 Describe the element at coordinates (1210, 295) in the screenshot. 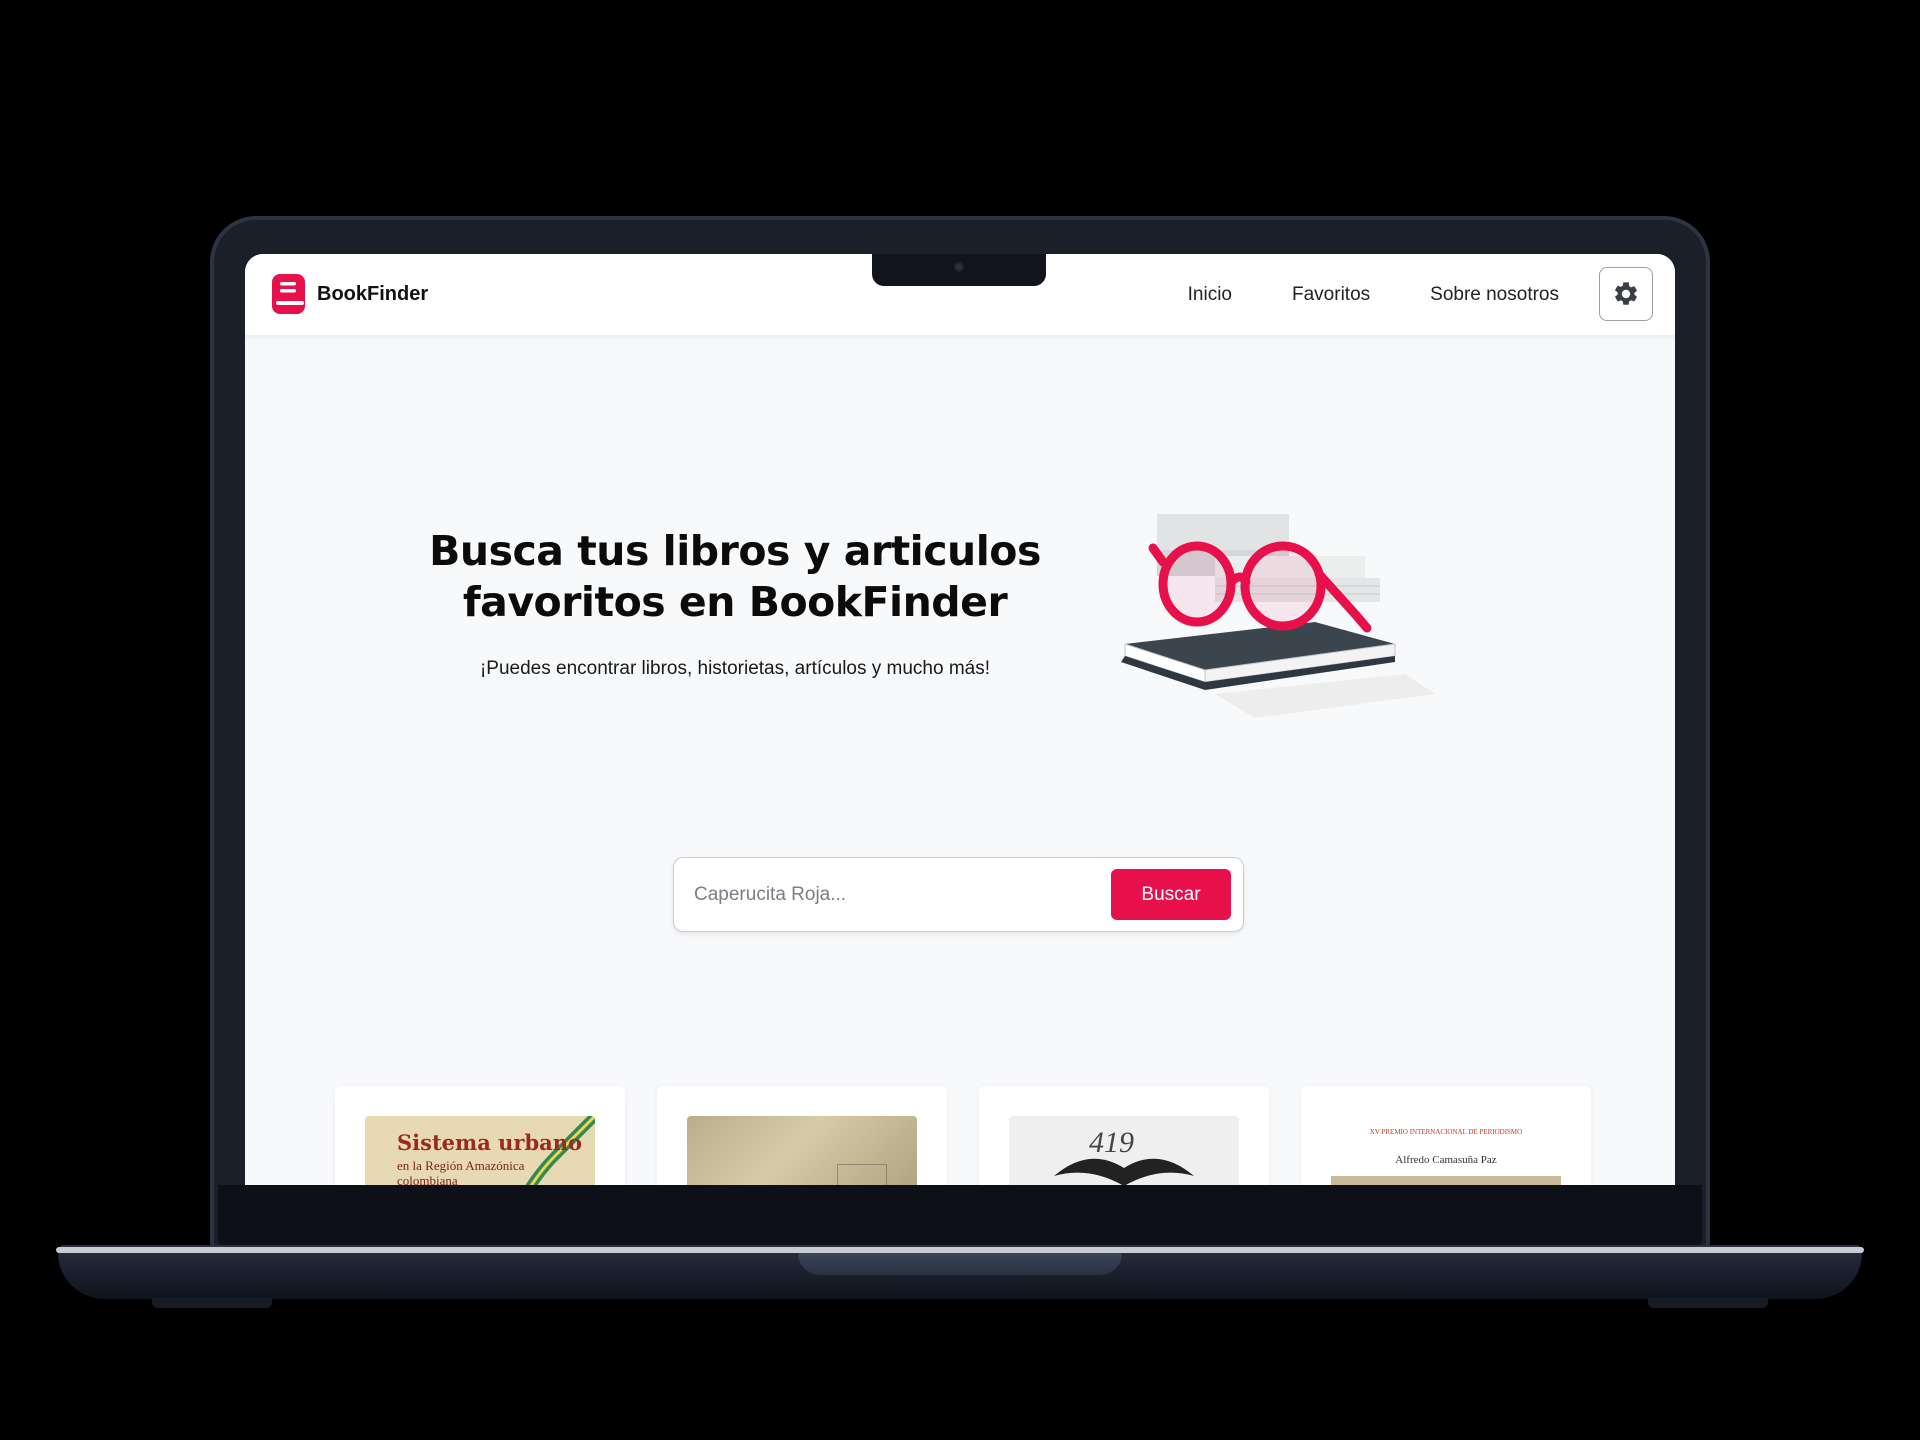

I see `nav-link-inicio: Inicio` at that location.